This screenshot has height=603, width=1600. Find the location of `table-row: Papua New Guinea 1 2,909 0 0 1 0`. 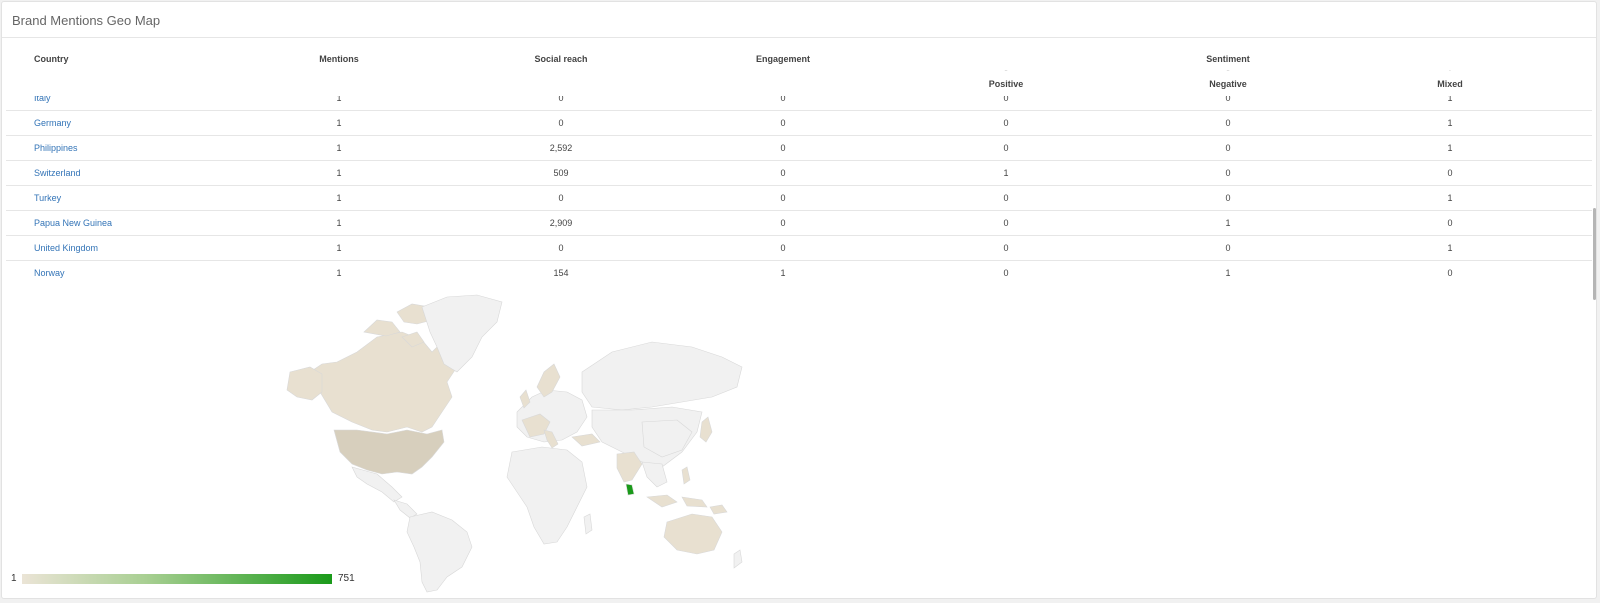

table-row: Papua New Guinea 1 2,909 0 0 1 0 is located at coordinates (799, 223).